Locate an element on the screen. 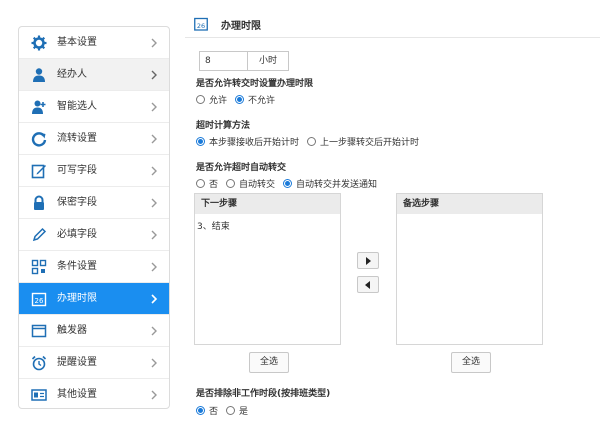 The image size is (600, 434). move-right-button is located at coordinates (368, 260).